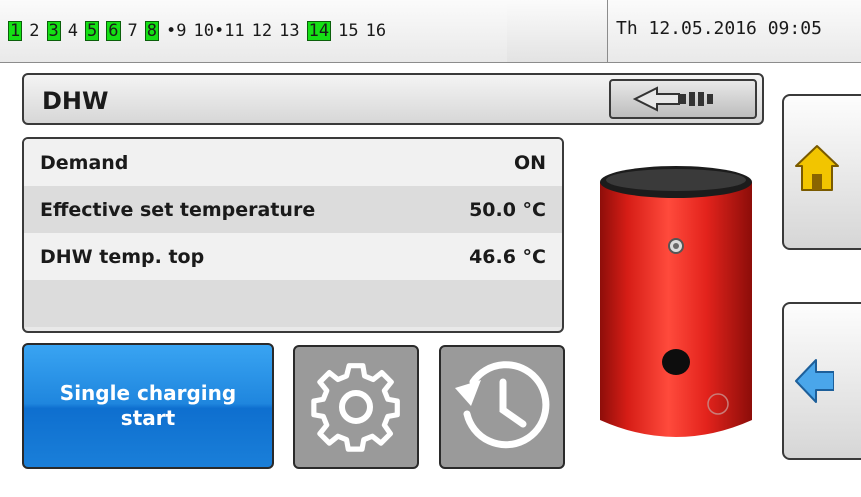 This screenshot has height=497, width=861. Describe the element at coordinates (178, 209) in the screenshot. I see `row-label: Effective set temperature` at that location.